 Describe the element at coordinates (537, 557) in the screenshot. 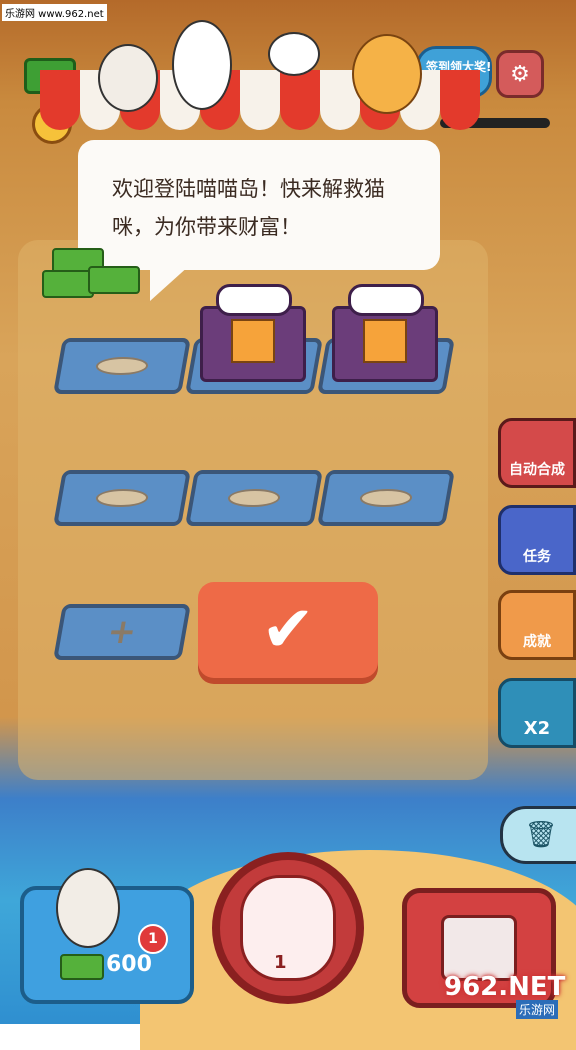

I see `tasks-label: 任务` at that location.